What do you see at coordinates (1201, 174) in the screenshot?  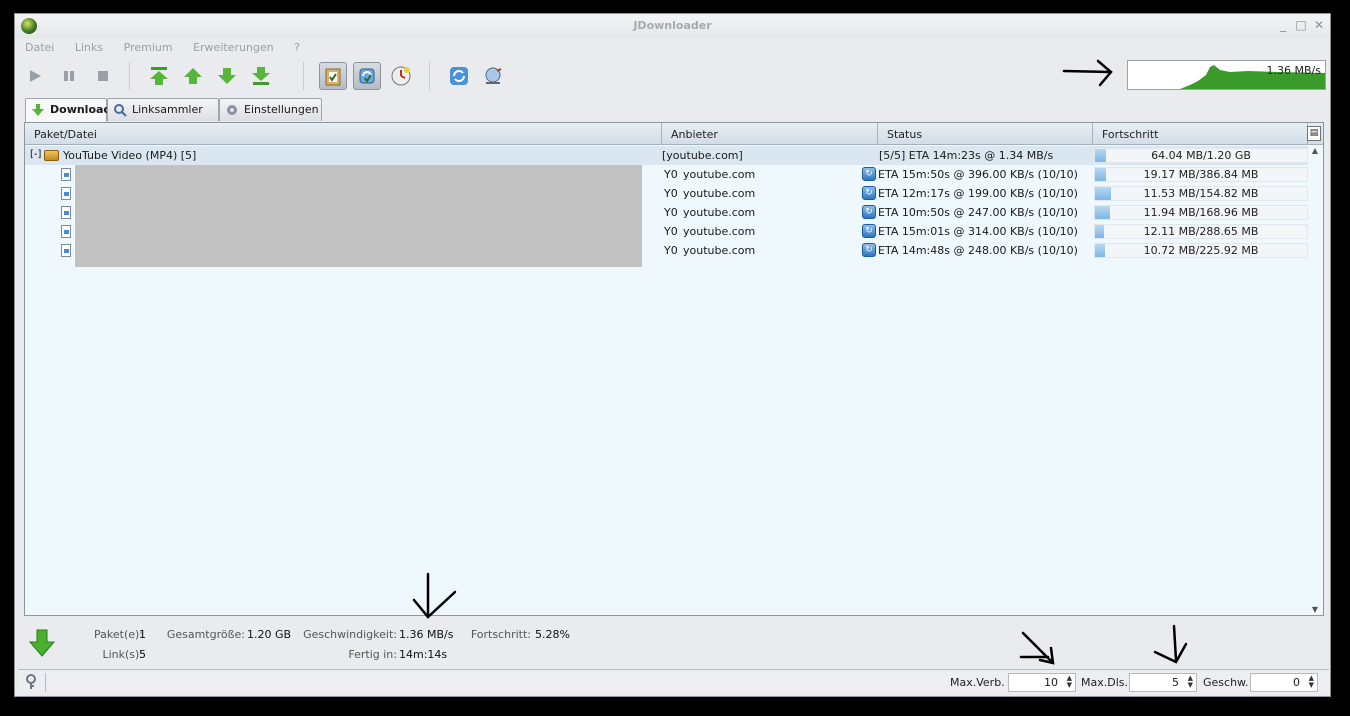 I see `progress-text: 19.17 MB/386.84 MB` at bounding box center [1201, 174].